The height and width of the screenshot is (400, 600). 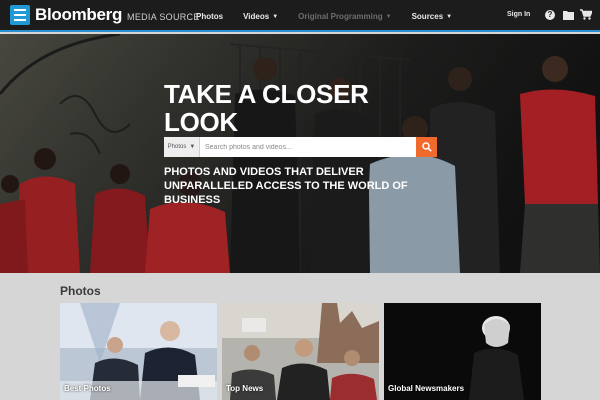 I want to click on nav-original-programming-label: Original Programming, so click(x=340, y=16).